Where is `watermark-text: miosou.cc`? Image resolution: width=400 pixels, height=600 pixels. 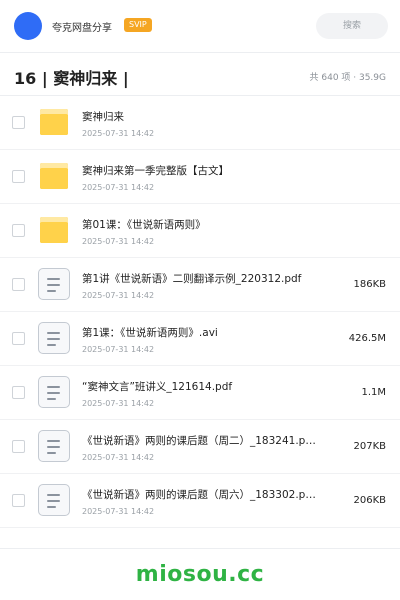 watermark-text: miosou.cc is located at coordinates (200, 574).